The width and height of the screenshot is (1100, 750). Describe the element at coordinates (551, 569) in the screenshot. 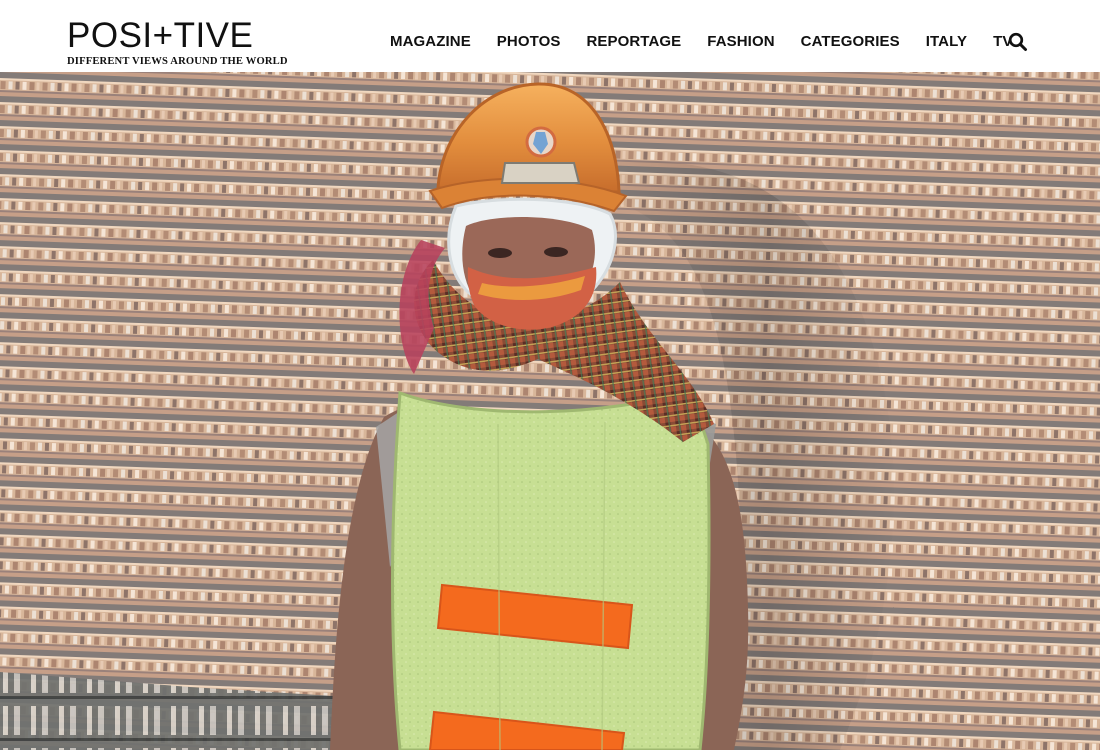

I see `safety-vest` at that location.